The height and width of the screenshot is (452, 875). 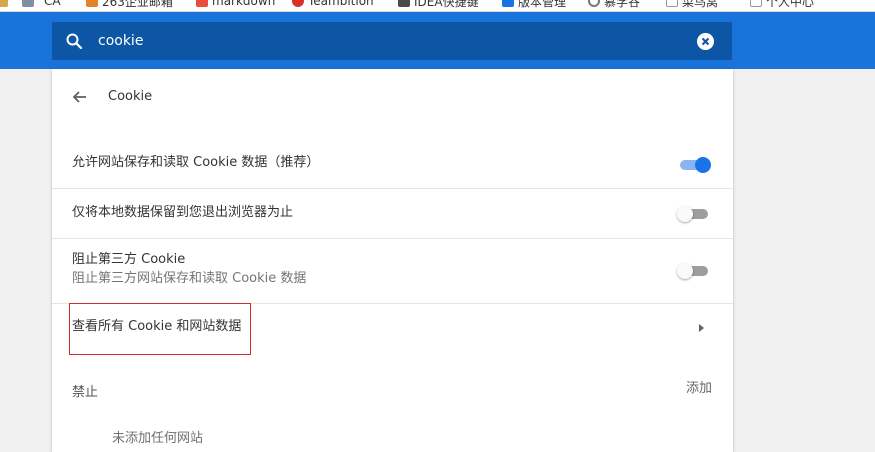 I want to click on page-title: Cookie, so click(x=130, y=96).